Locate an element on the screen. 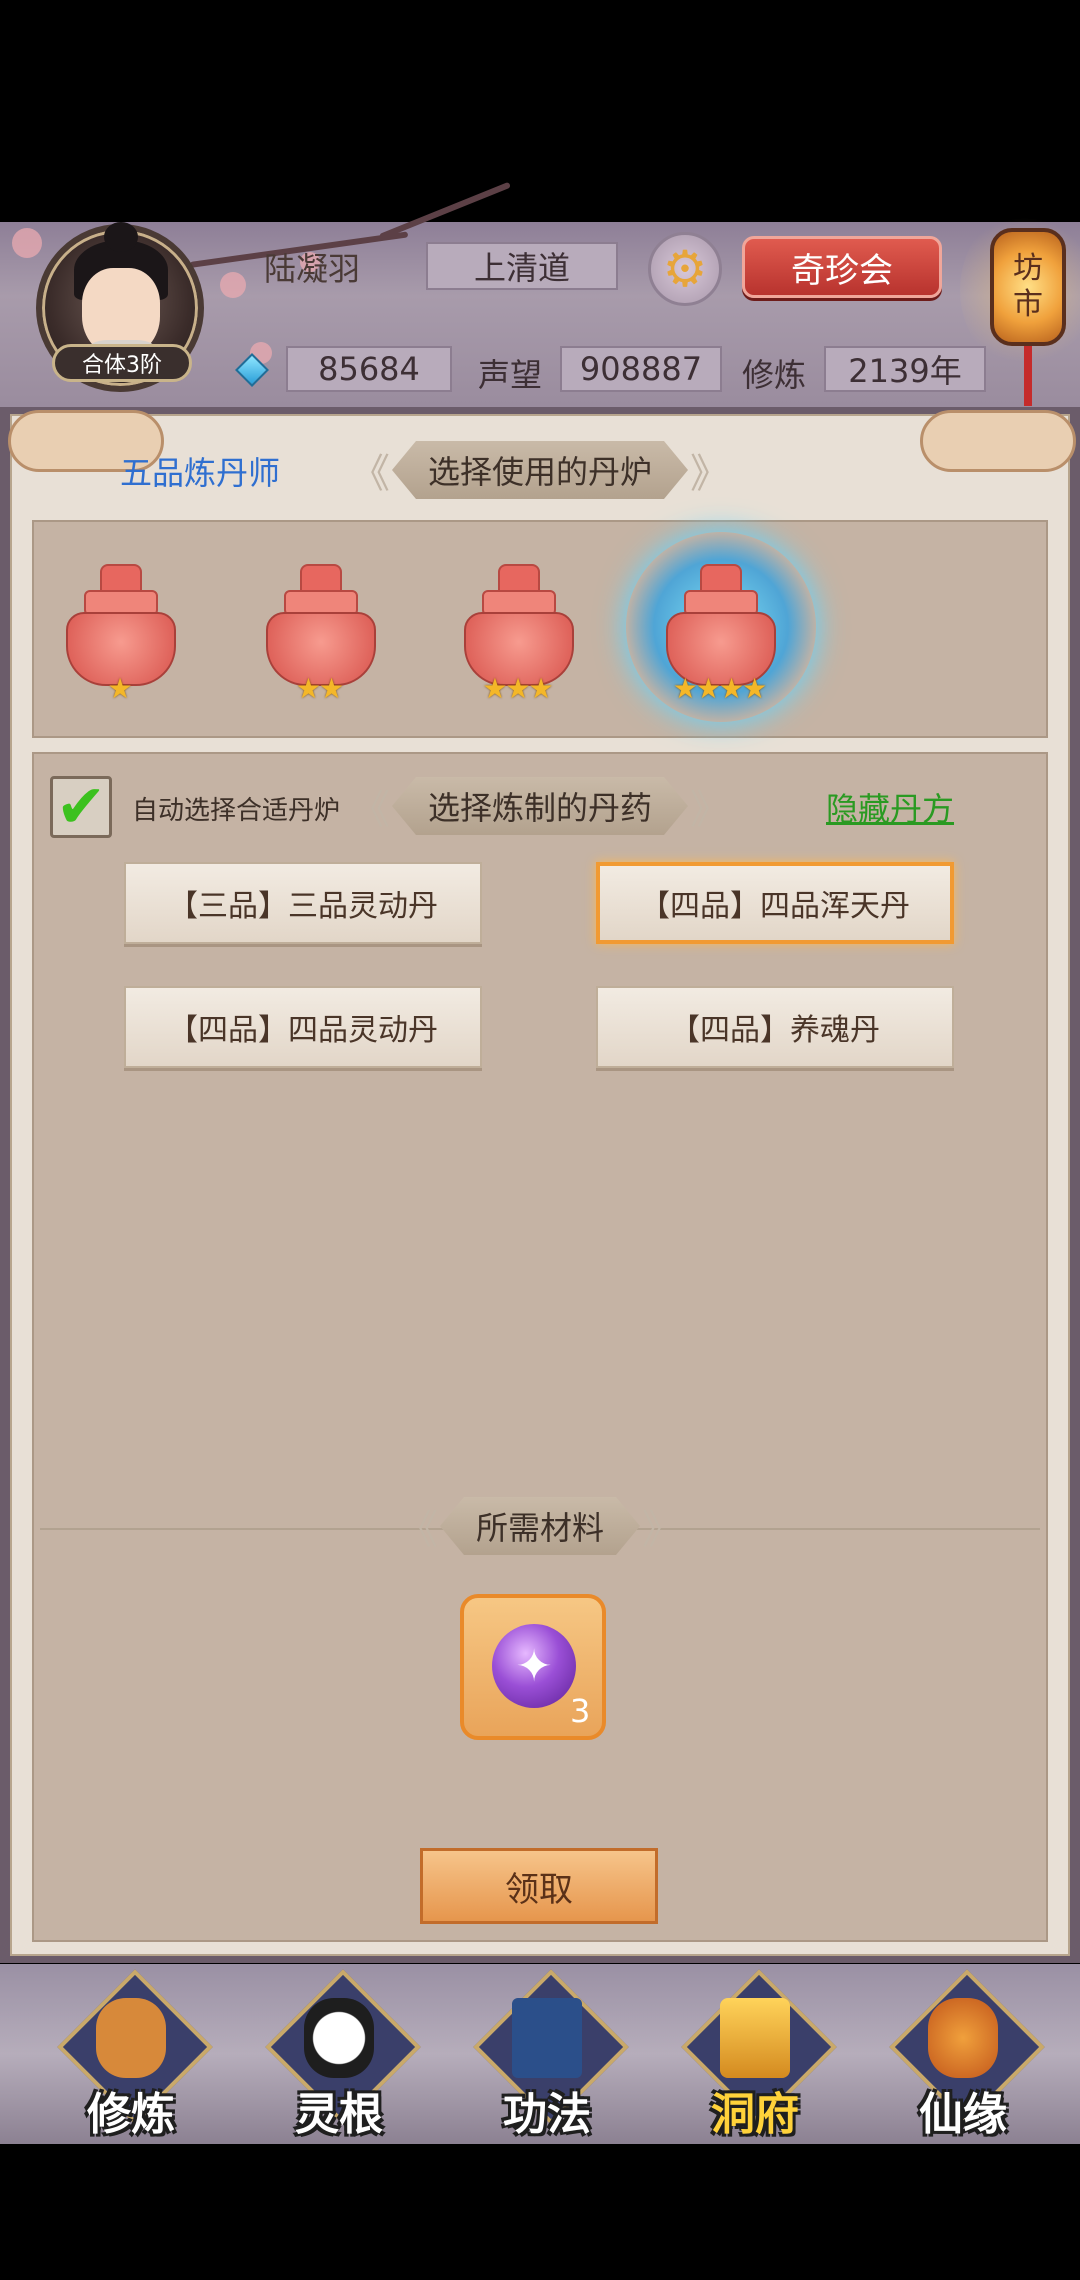 Image resolution: width=1080 pixels, height=2280 pixels. nav-cultivate: 修炼 is located at coordinates (134, 2054).